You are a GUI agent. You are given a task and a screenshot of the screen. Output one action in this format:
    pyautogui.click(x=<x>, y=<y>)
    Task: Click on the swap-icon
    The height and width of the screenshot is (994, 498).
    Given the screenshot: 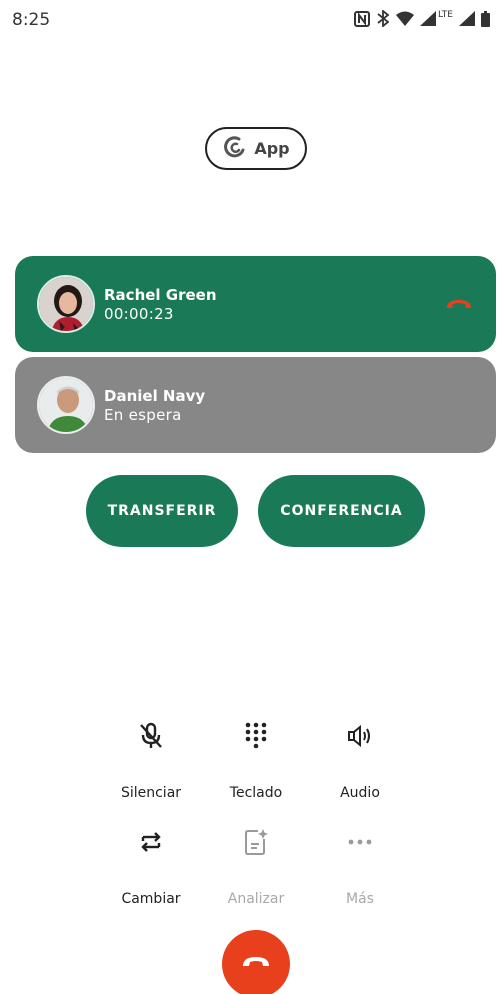 What is the action you would take?
    pyautogui.click(x=151, y=842)
    